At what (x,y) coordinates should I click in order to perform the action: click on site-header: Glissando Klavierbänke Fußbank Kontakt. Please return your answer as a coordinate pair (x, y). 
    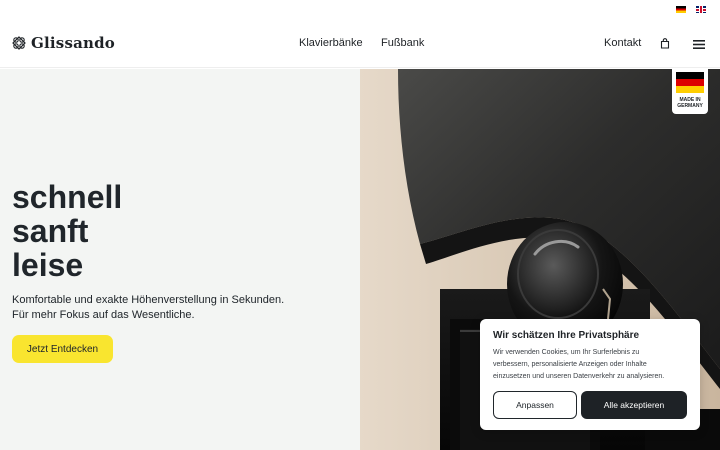
    Looking at the image, I should click on (360, 44).